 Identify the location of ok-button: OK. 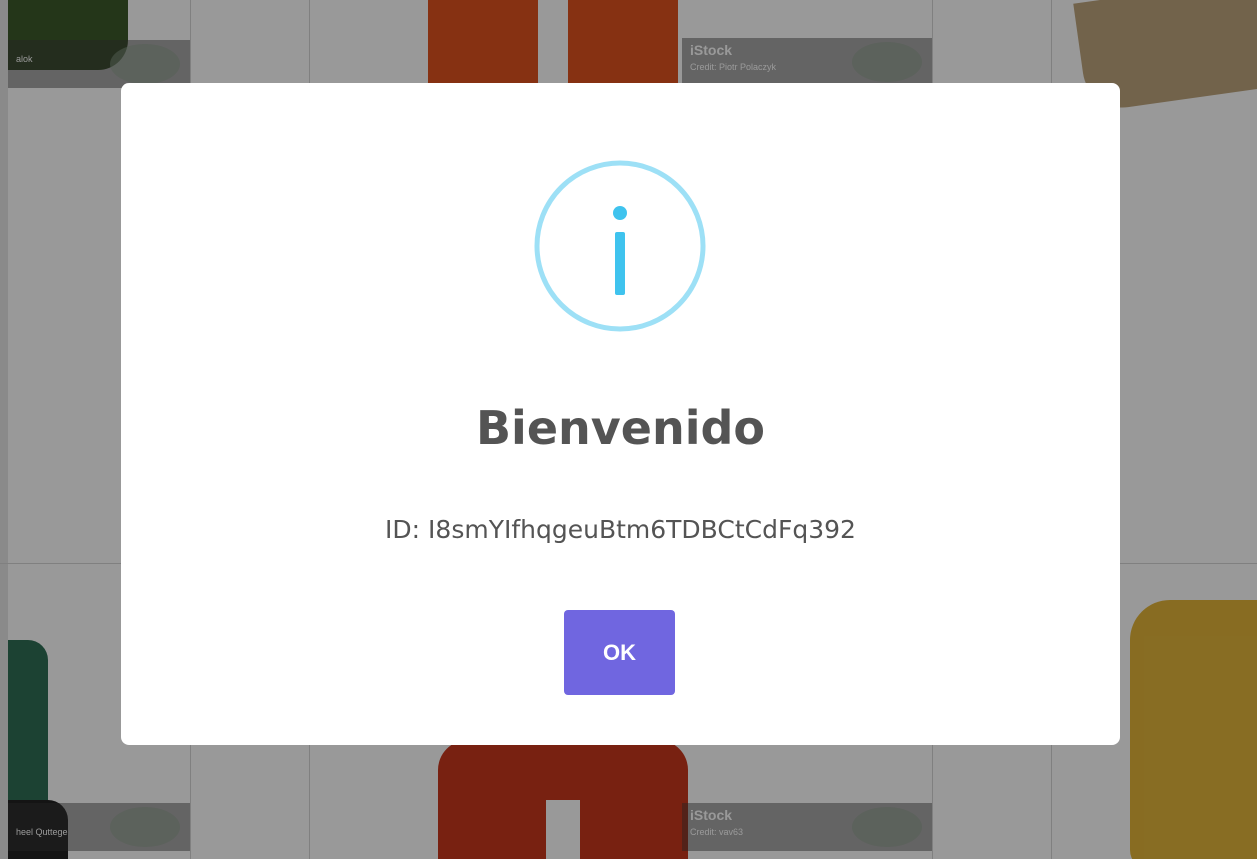
(619, 652).